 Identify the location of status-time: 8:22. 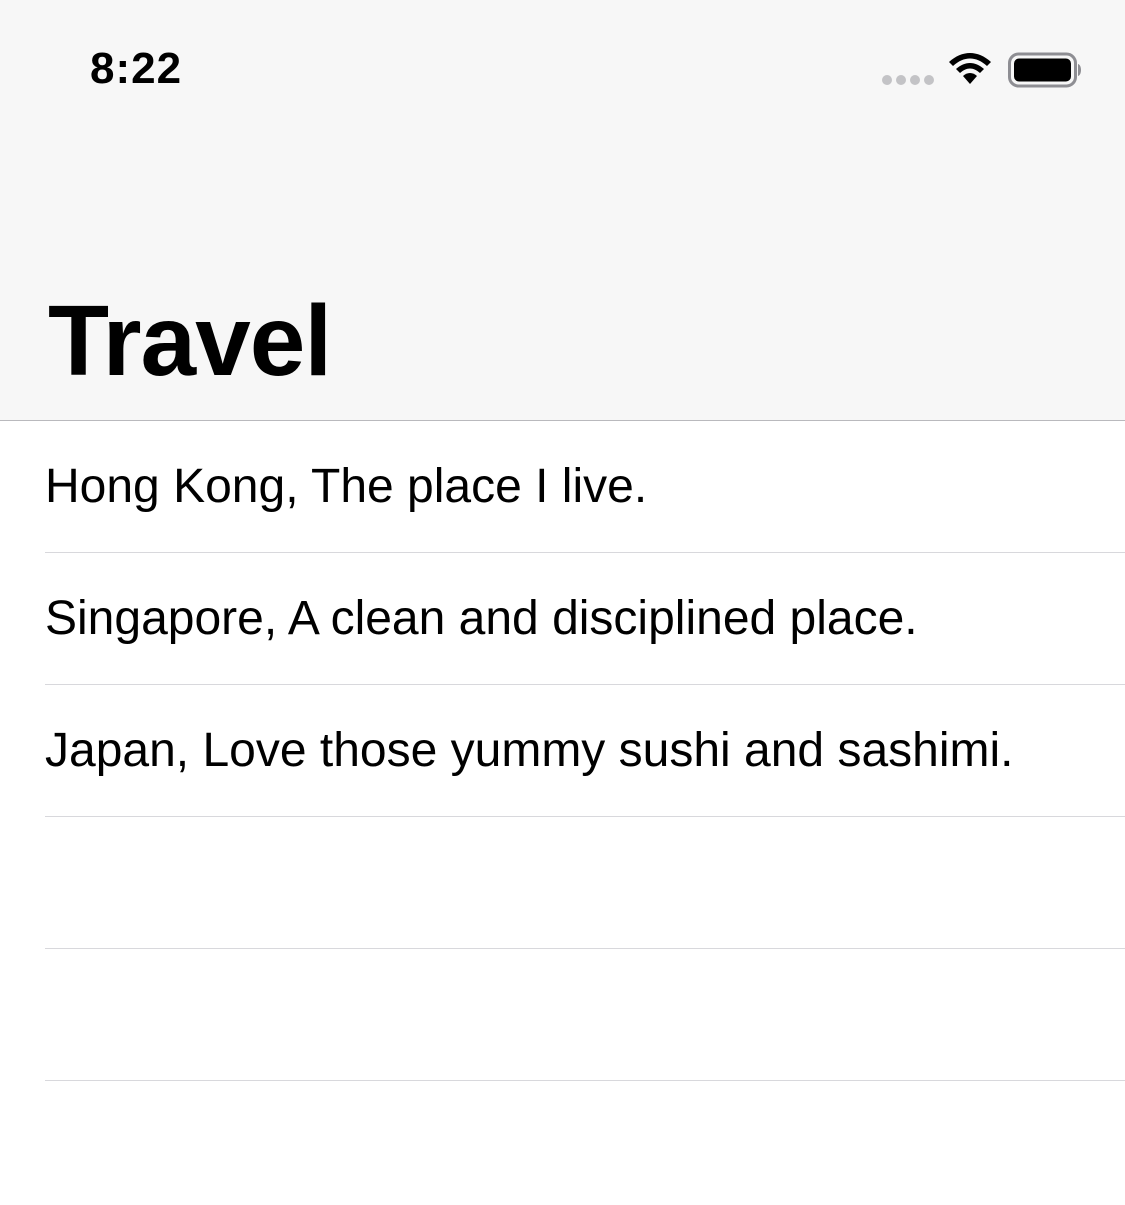
(136, 68).